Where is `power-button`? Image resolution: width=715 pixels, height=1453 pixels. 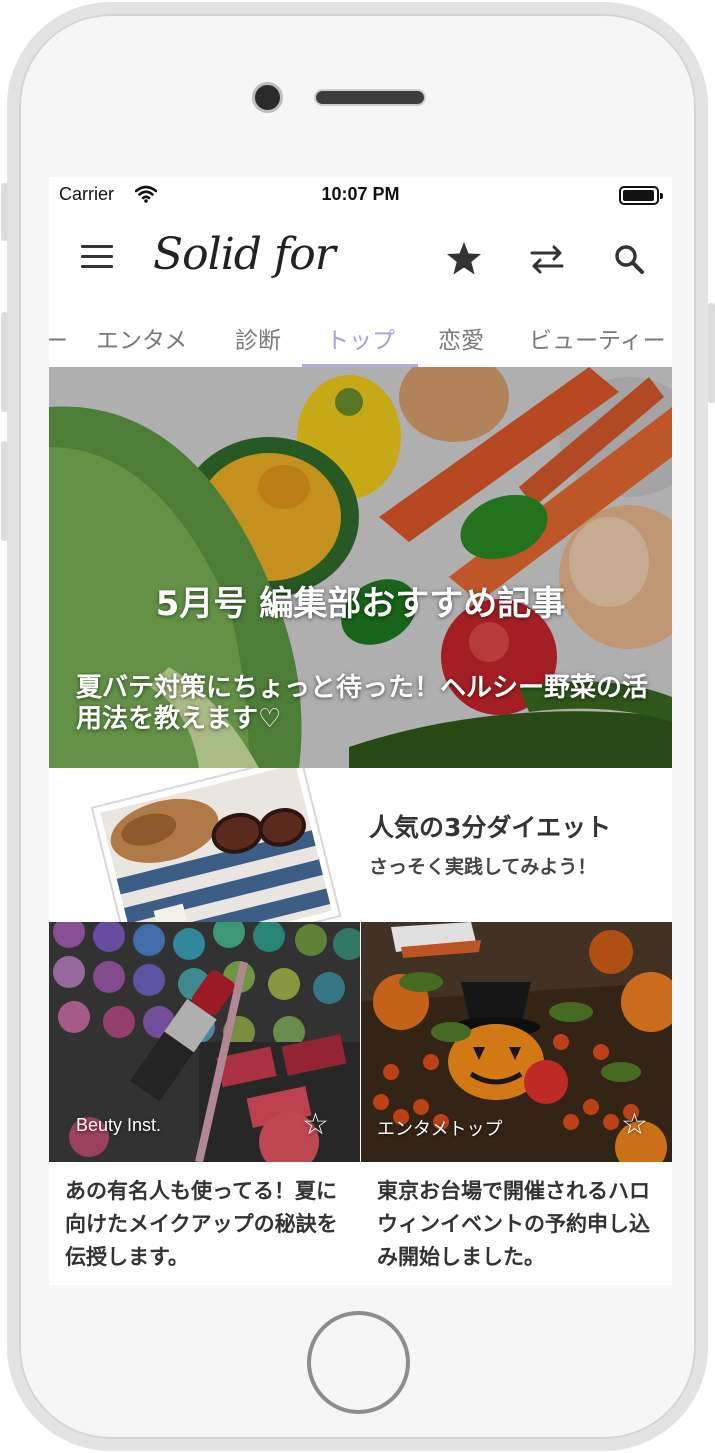
power-button is located at coordinates (711, 353).